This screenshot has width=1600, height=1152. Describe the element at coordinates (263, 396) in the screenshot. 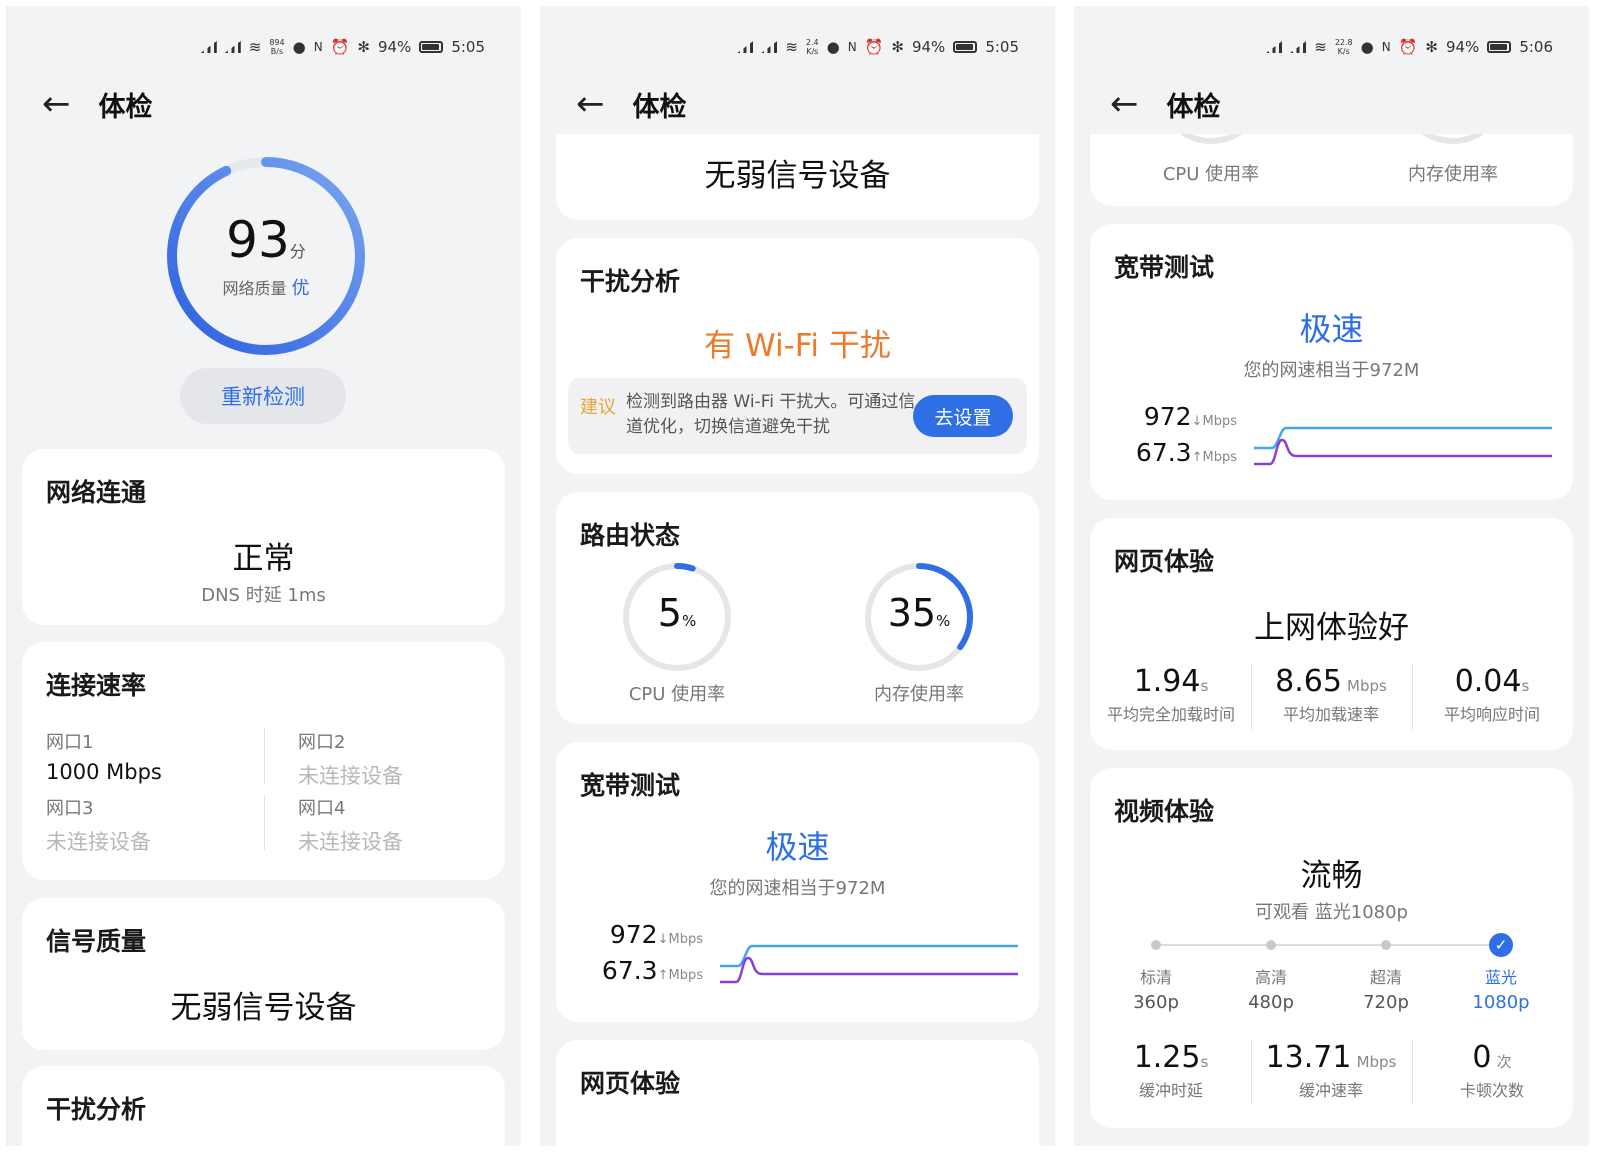

I see `recheck-button: 重新检测` at that location.